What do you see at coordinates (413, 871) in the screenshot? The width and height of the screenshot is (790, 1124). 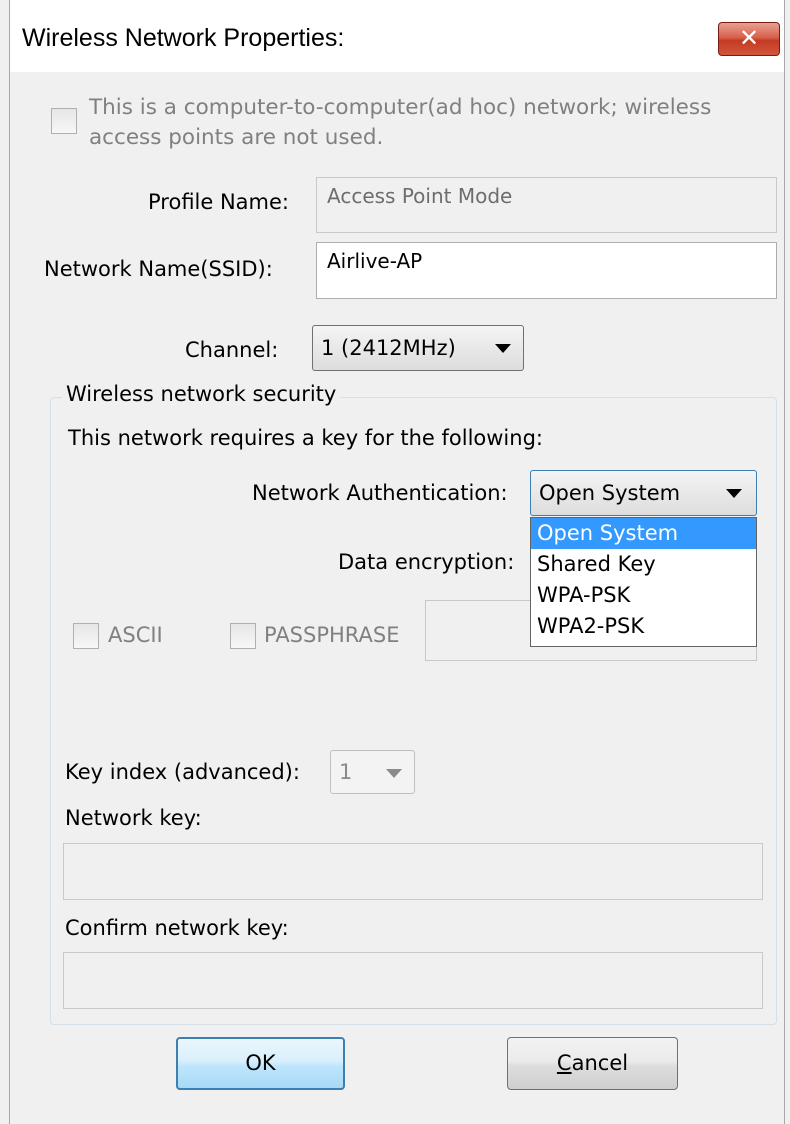 I see `network-key-field` at bounding box center [413, 871].